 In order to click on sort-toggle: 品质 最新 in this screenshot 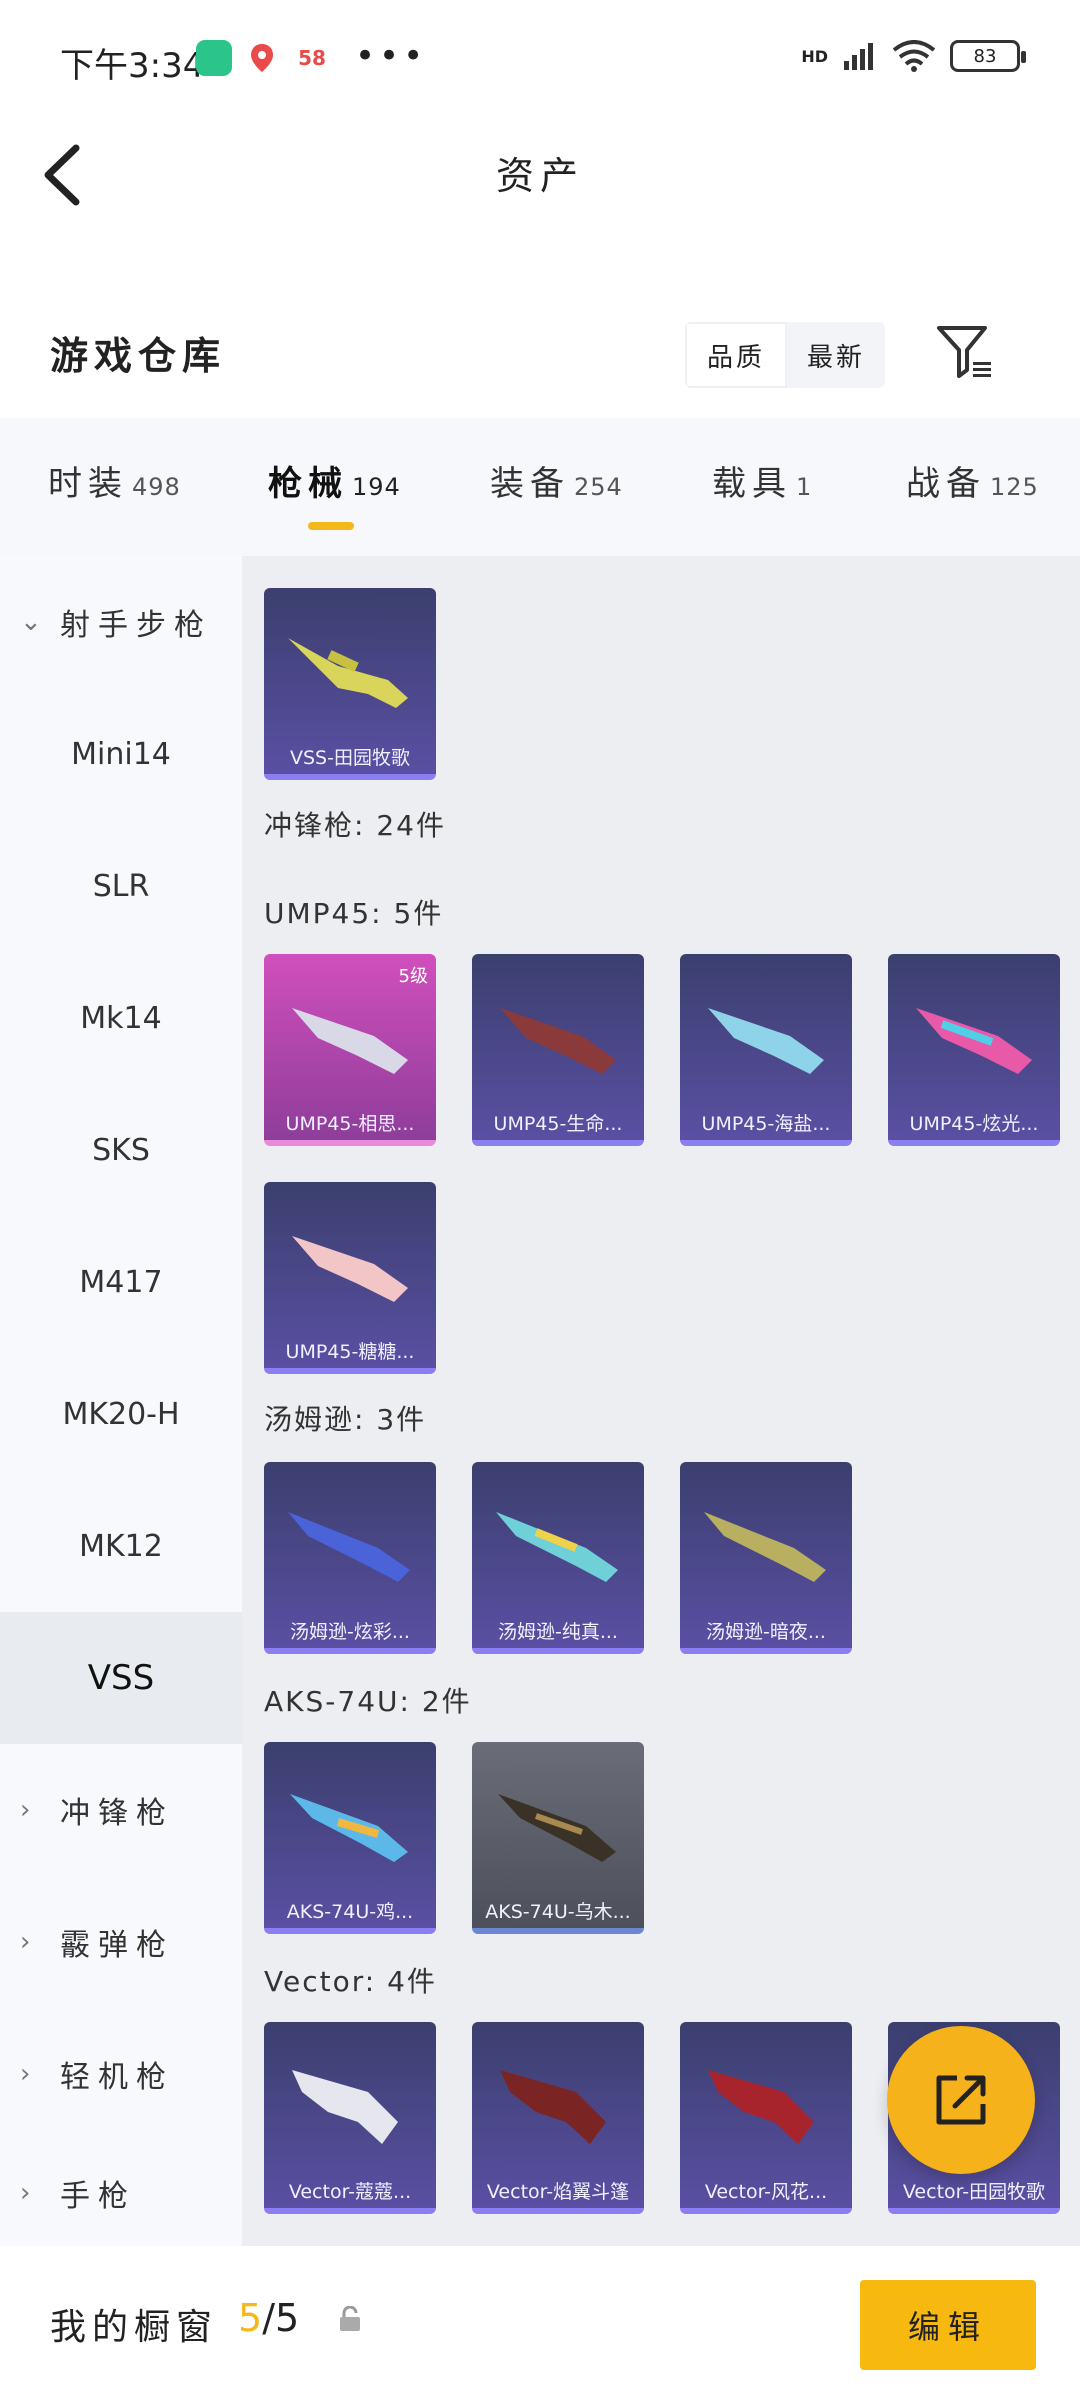, I will do `click(785, 355)`.